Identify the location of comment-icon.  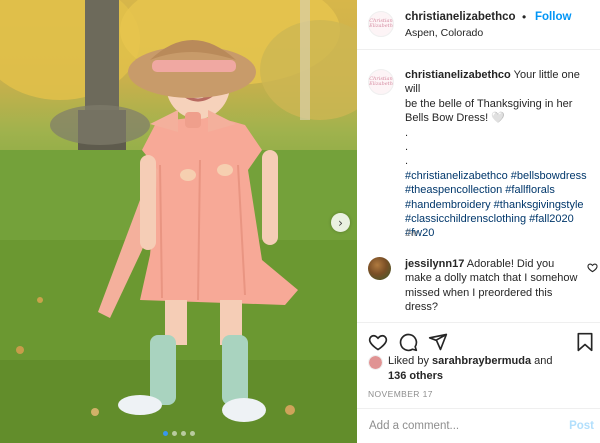
(408, 342).